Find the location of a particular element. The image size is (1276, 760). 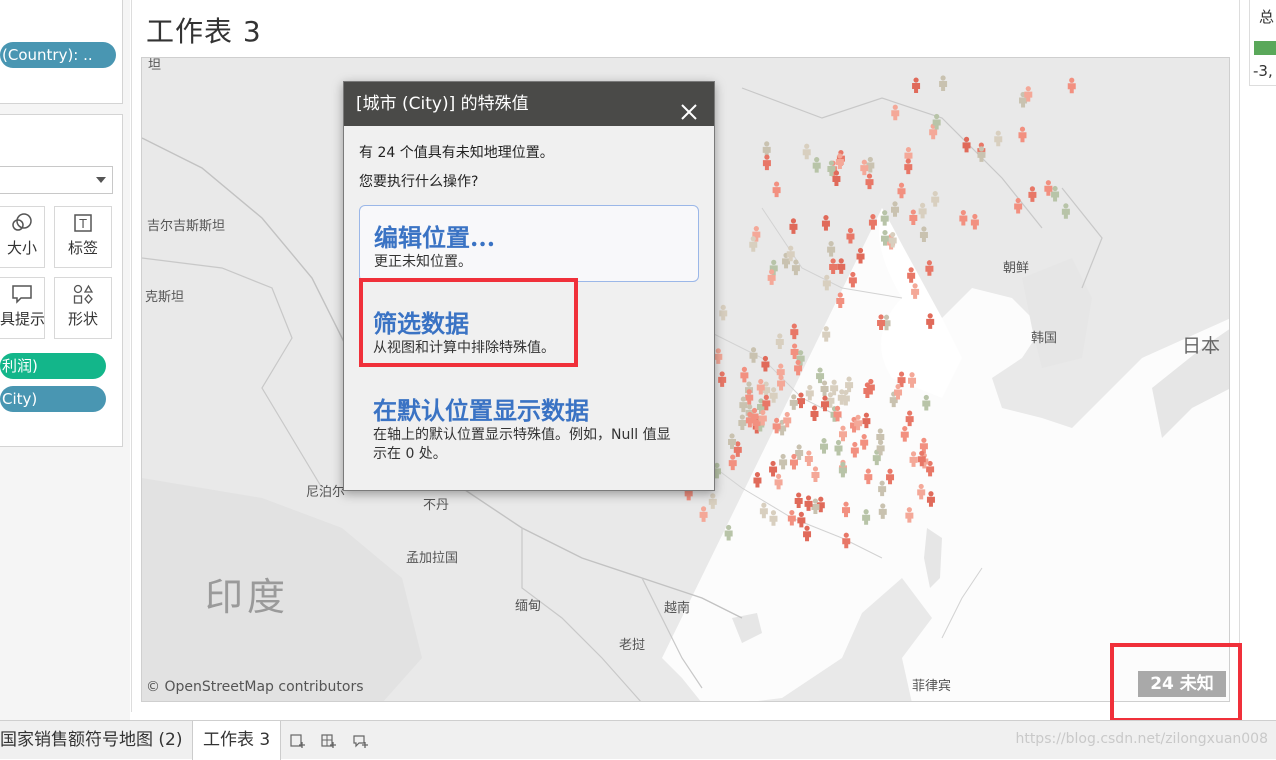

border-line is located at coordinates (581, 614).